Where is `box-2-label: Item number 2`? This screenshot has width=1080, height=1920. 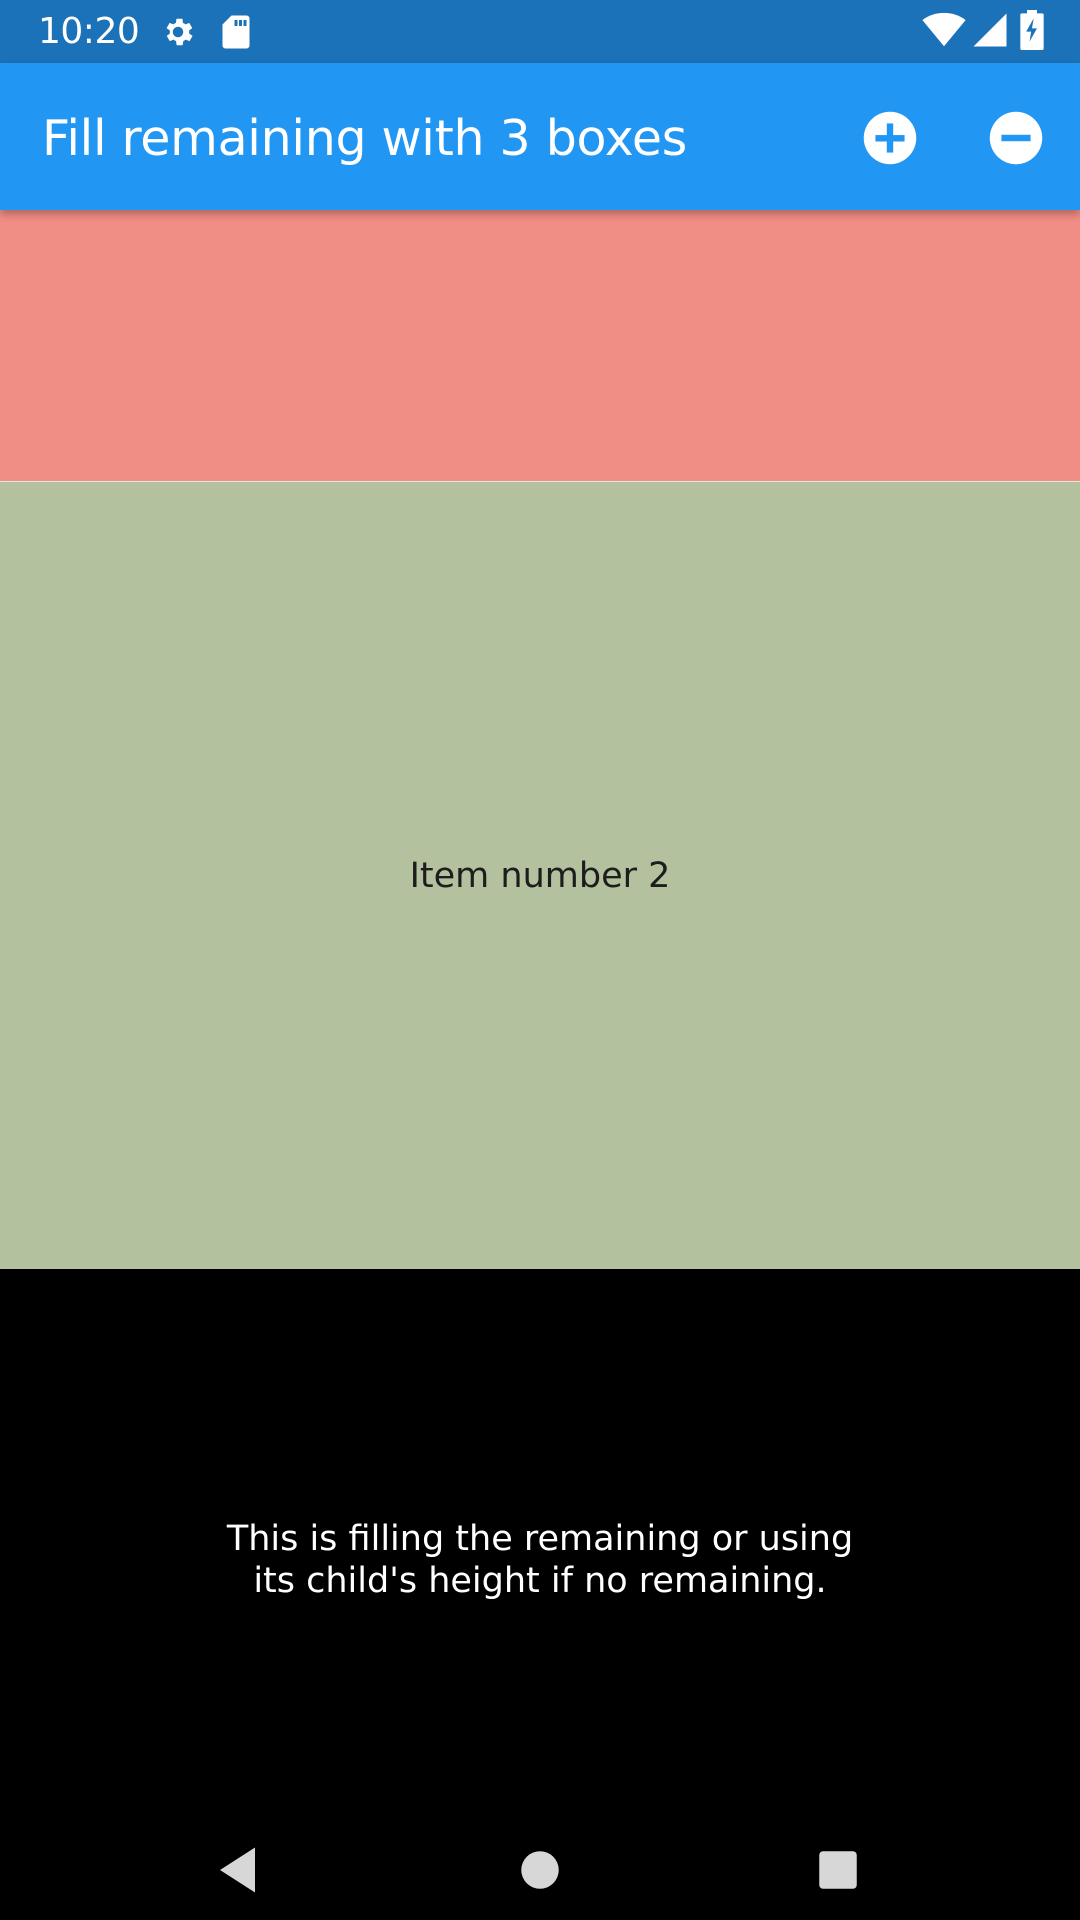 box-2-label: Item number 2 is located at coordinates (540, 875).